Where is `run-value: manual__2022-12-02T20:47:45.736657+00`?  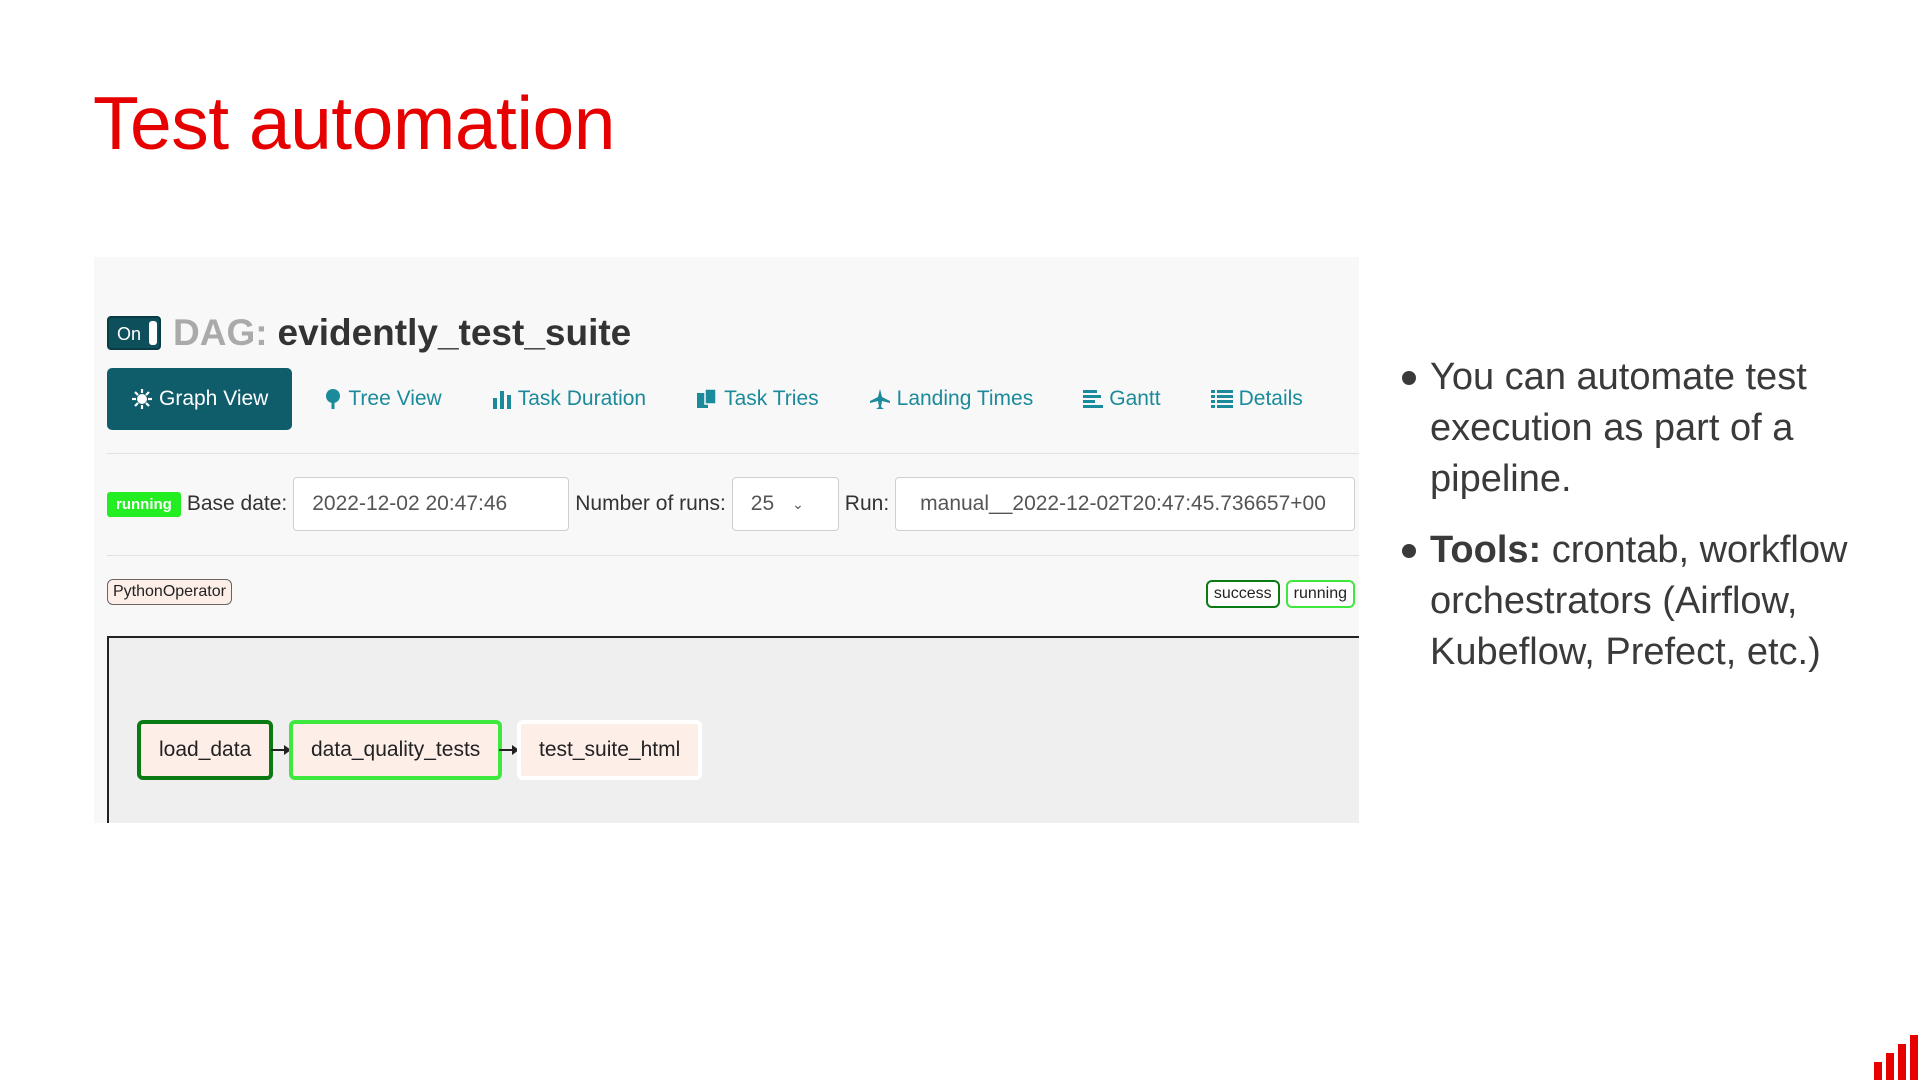
run-value: manual__2022-12-02T20:47:45.736657+00 is located at coordinates (1123, 503).